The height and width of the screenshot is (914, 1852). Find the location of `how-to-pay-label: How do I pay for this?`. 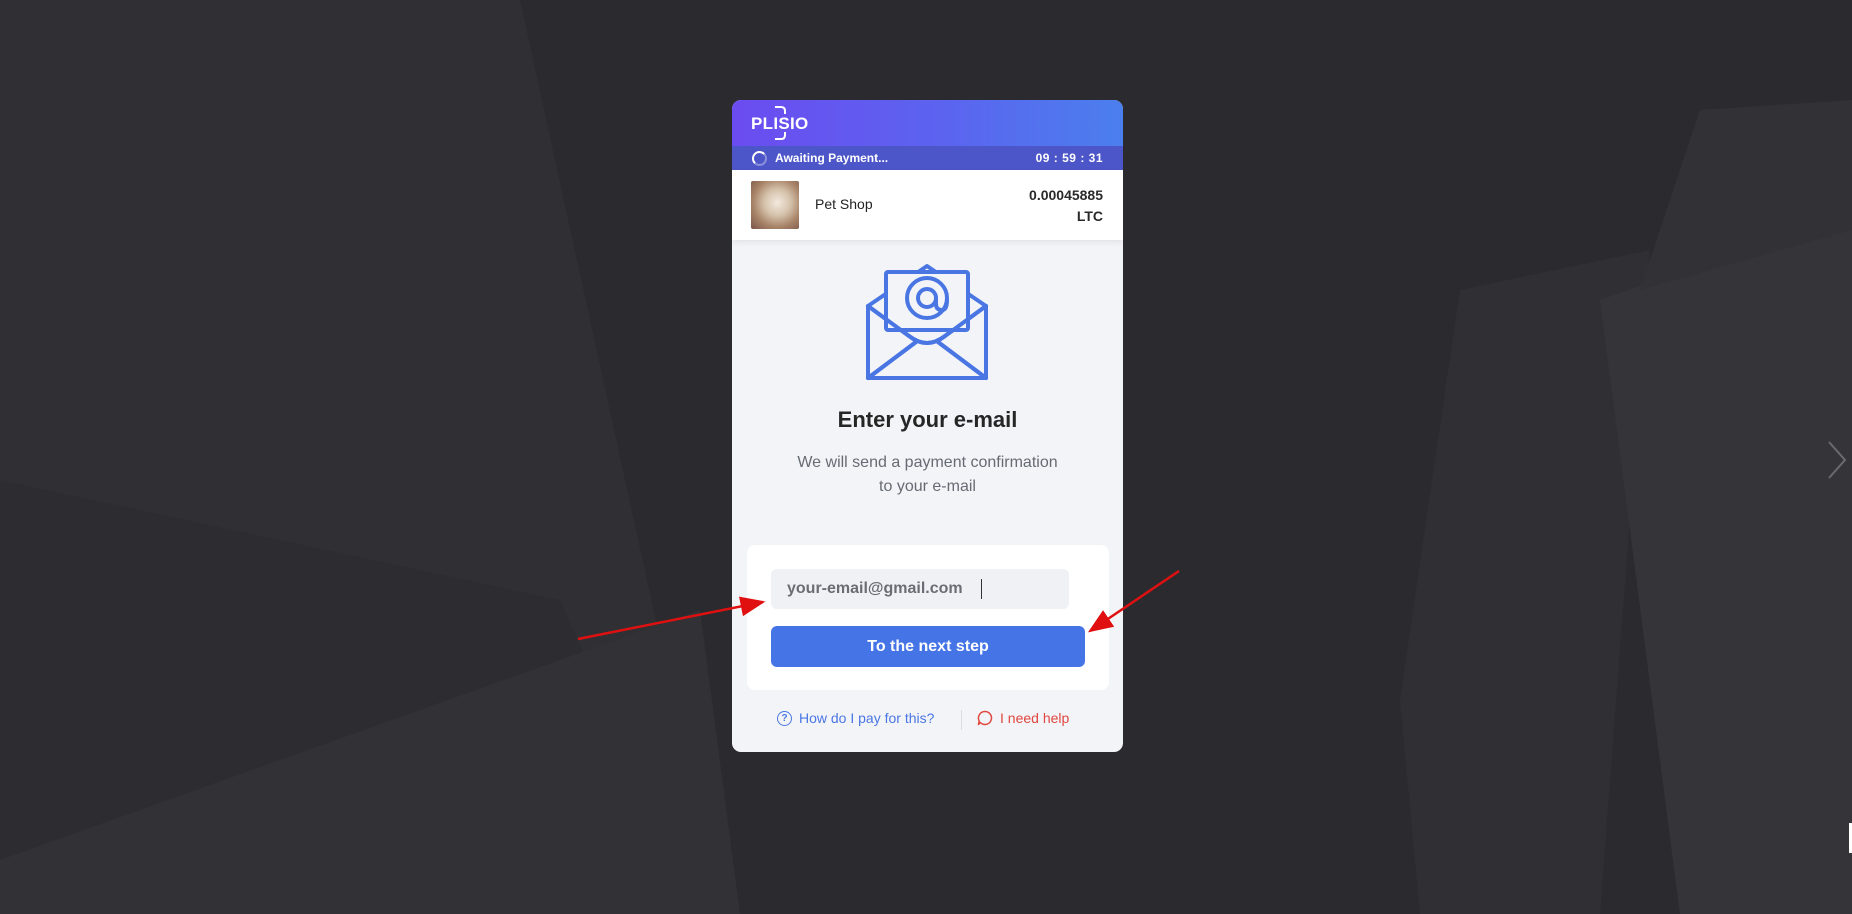

how-to-pay-label: How do I pay for this? is located at coordinates (867, 718).